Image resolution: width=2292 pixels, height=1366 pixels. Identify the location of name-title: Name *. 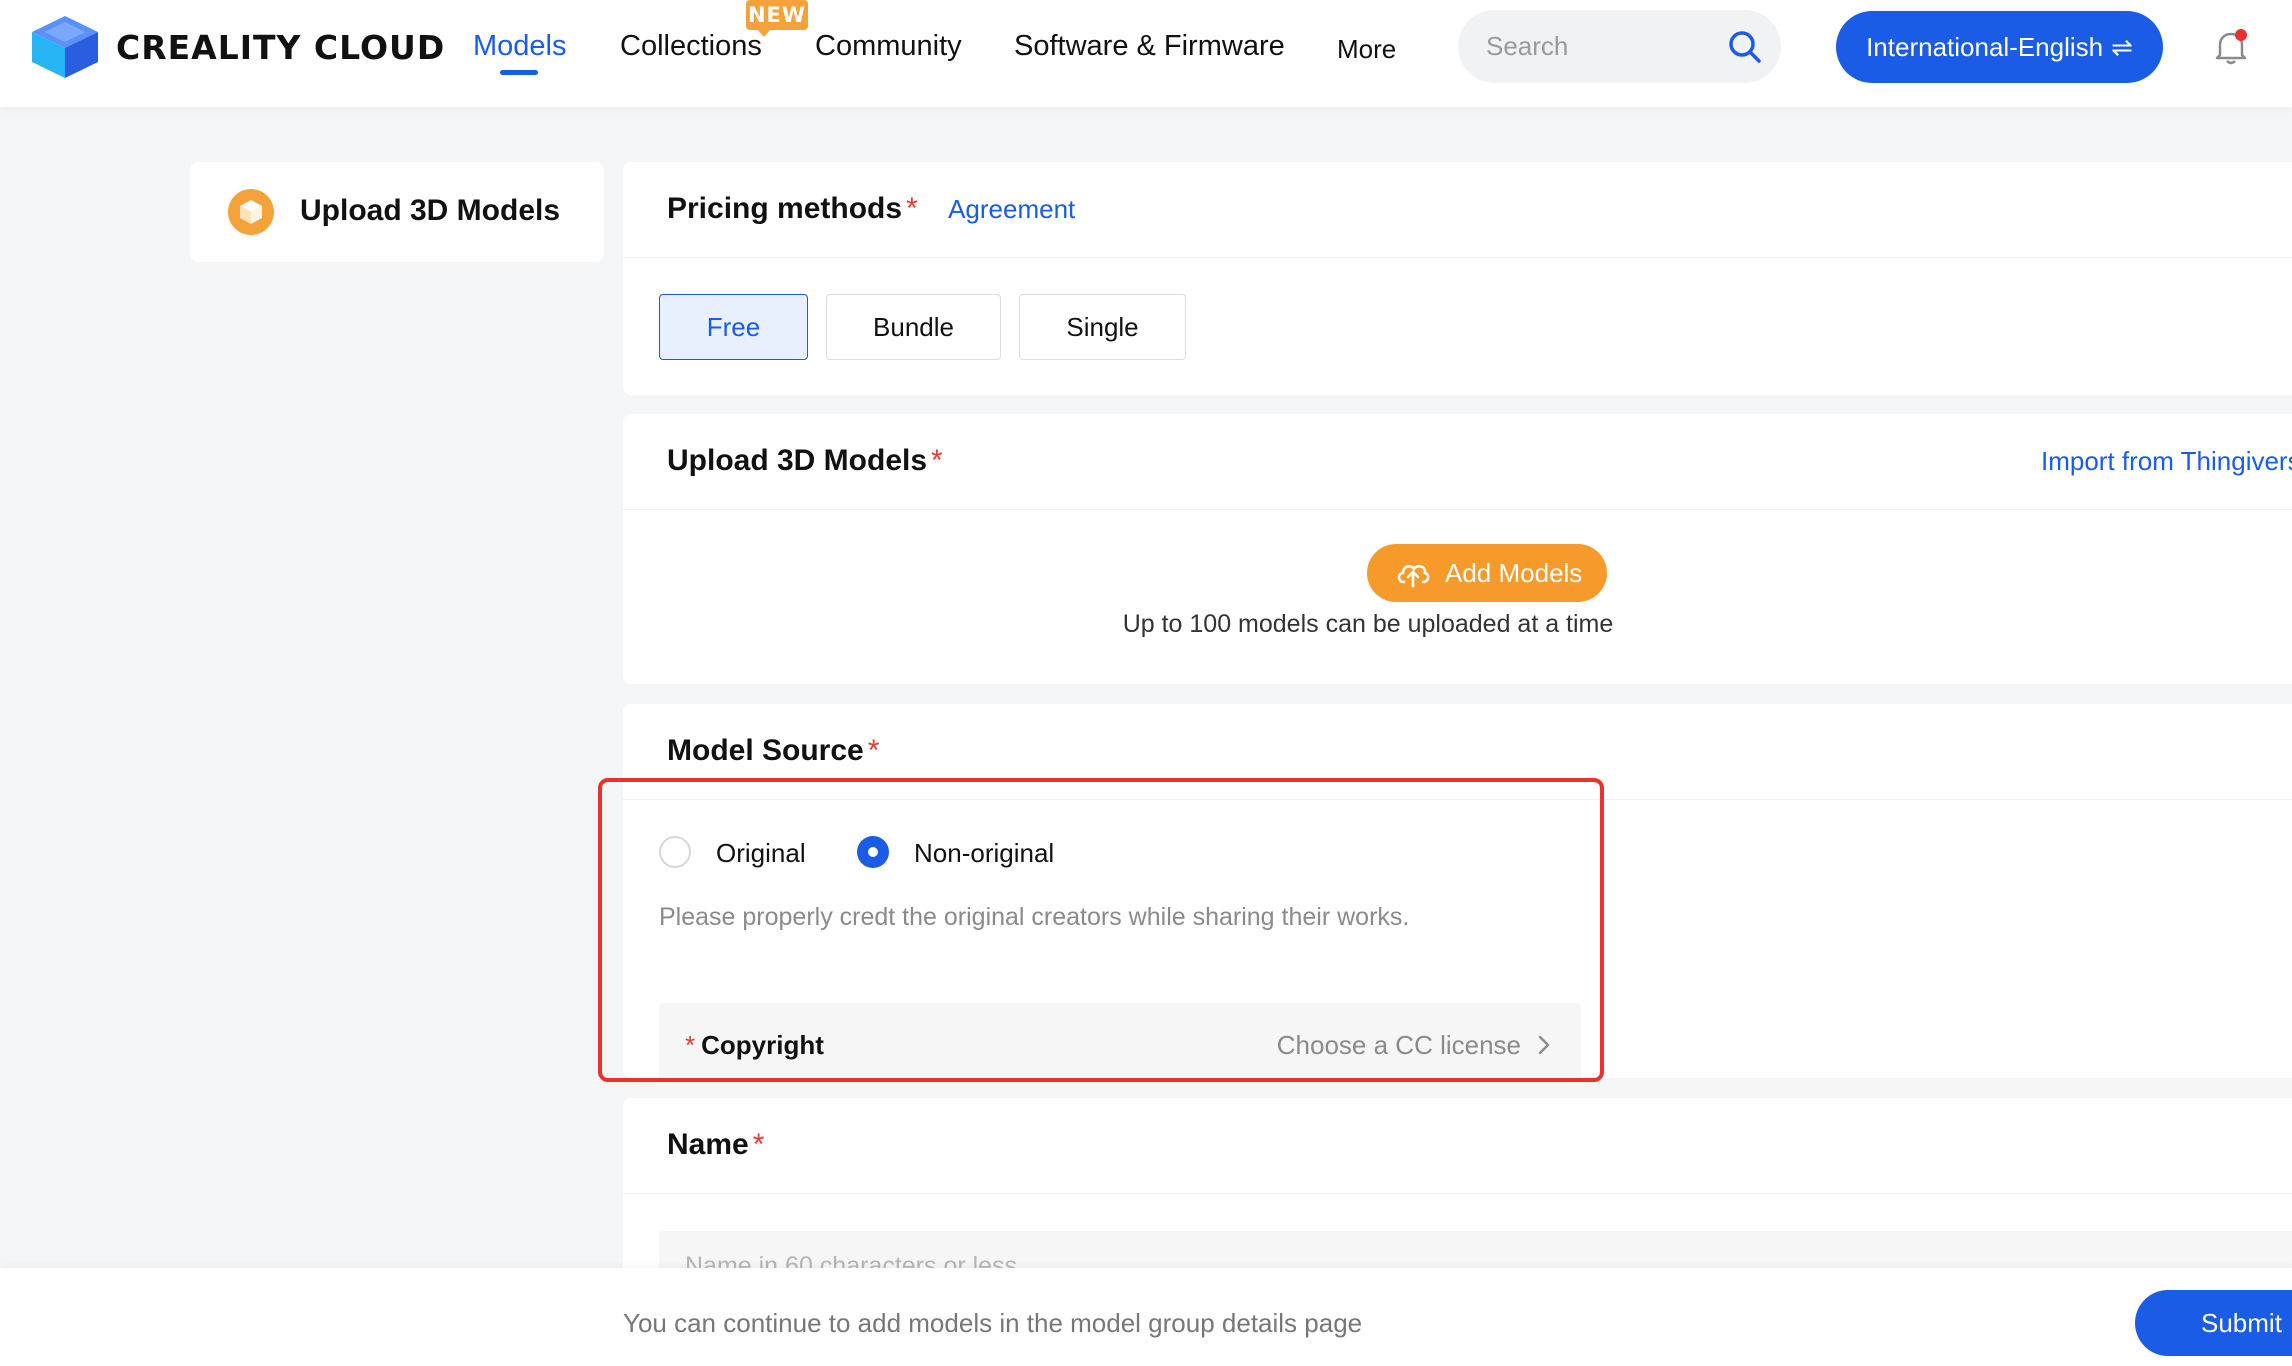
(715, 1145).